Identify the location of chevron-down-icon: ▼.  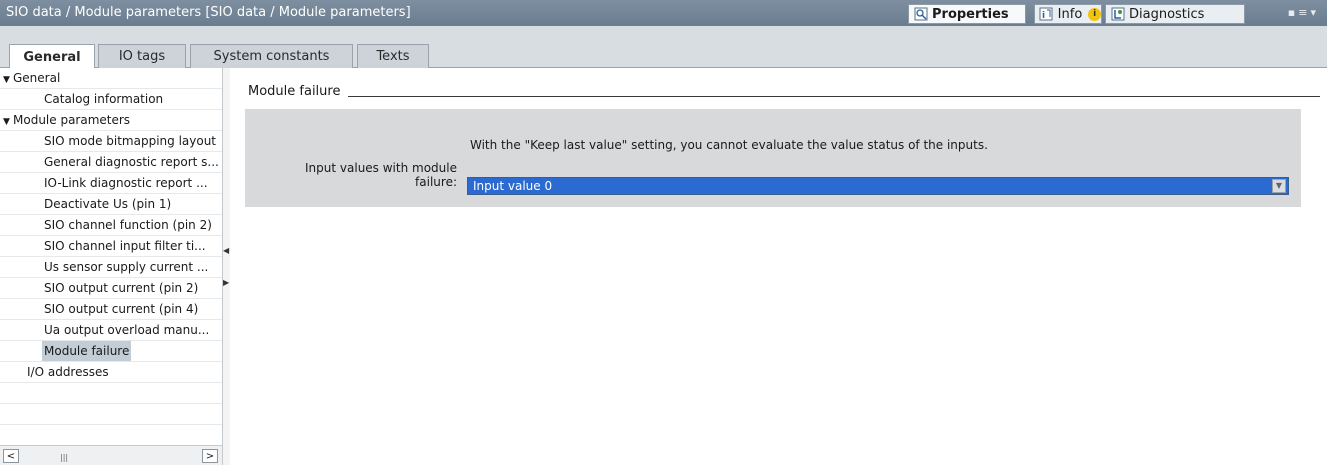
(1279, 186).